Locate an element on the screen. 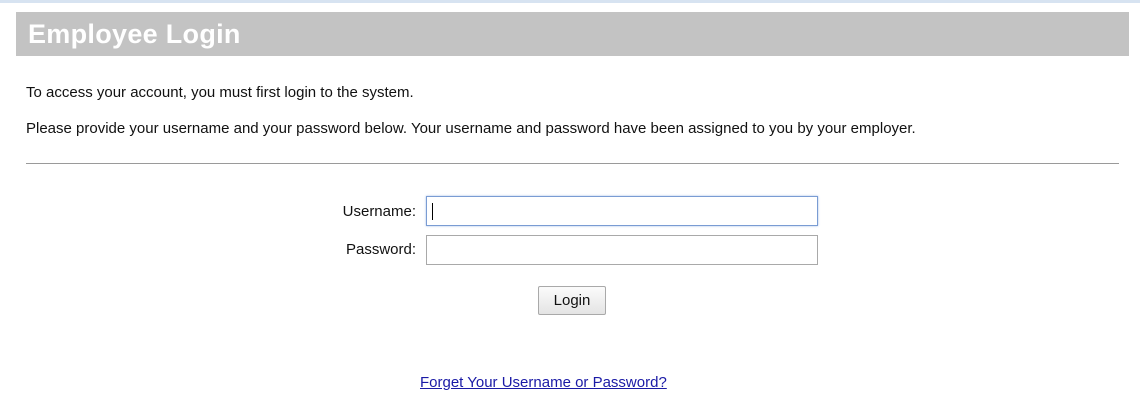  username-label: Username: is located at coordinates (379, 211).